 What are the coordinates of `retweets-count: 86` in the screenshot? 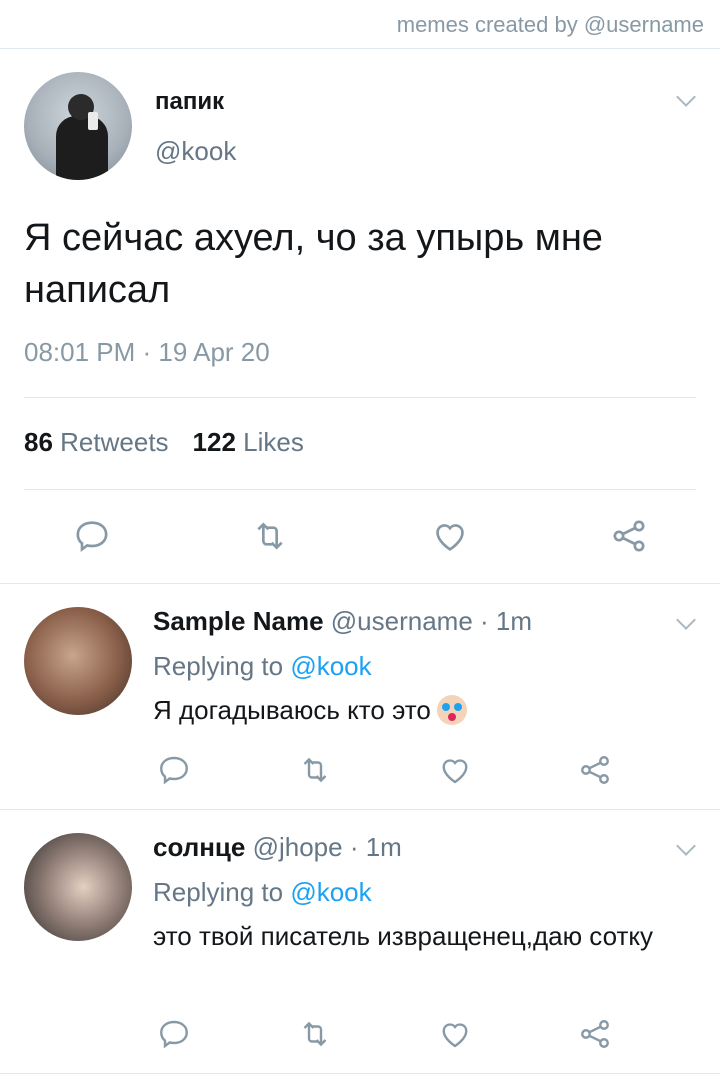 It's located at (38, 442).